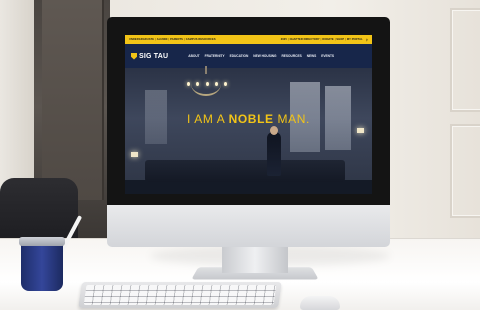 This screenshot has height=310, width=480. What do you see at coordinates (320, 303) in the screenshot?
I see `mouse` at bounding box center [320, 303].